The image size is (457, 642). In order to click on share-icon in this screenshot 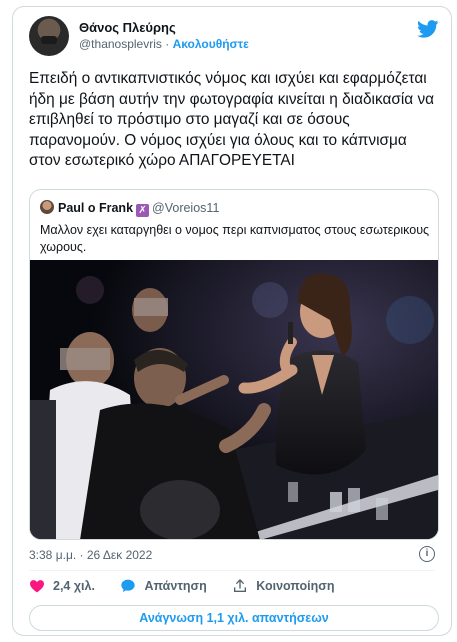, I will do `click(240, 585)`.